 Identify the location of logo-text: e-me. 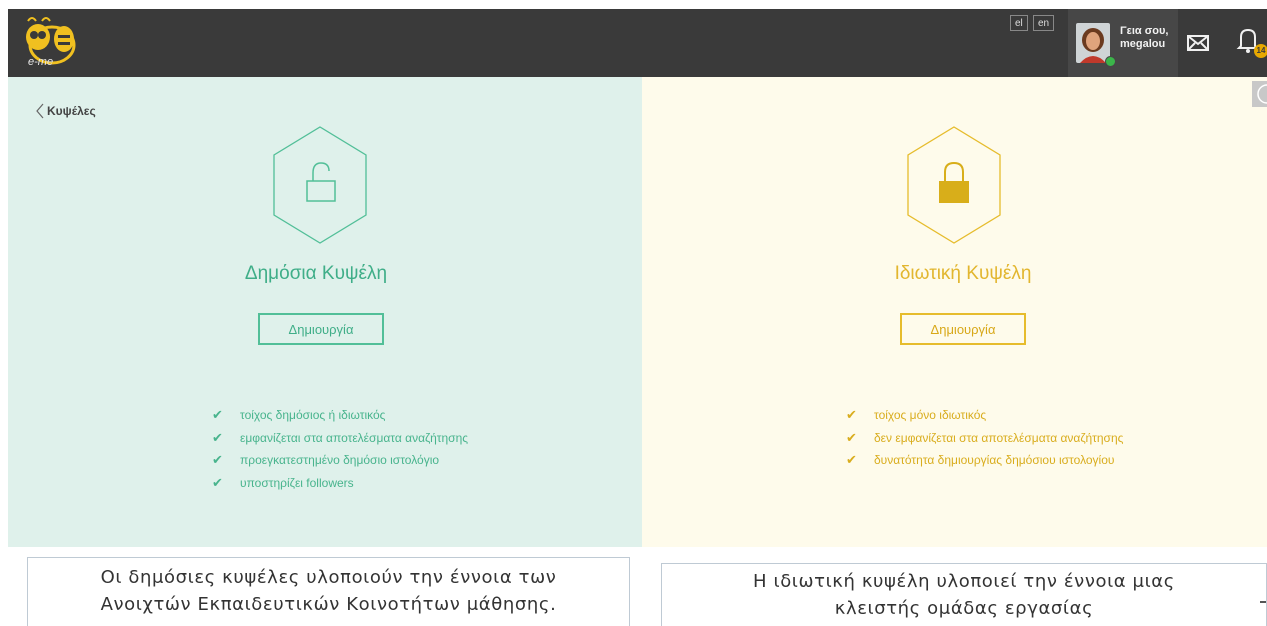
(40, 62).